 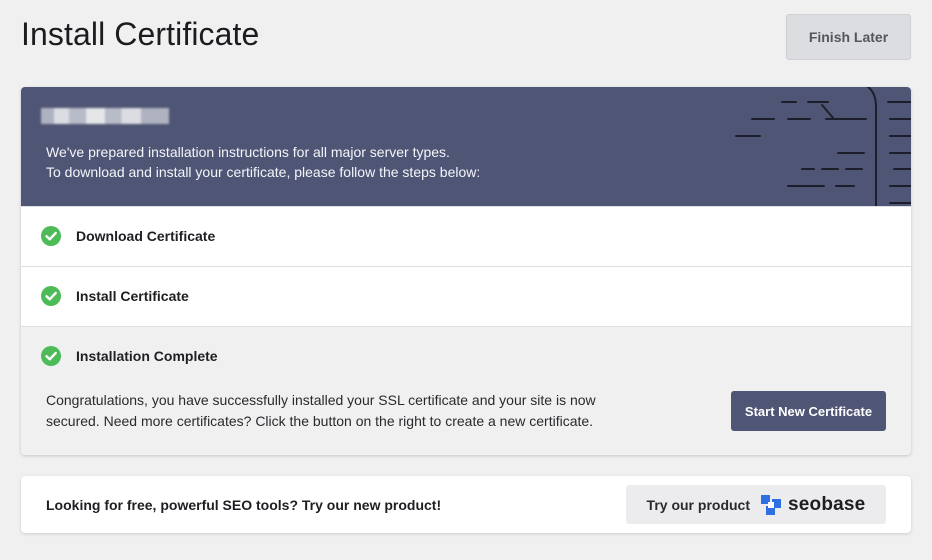 I want to click on seobase-logo-icon, so click(x=771, y=504).